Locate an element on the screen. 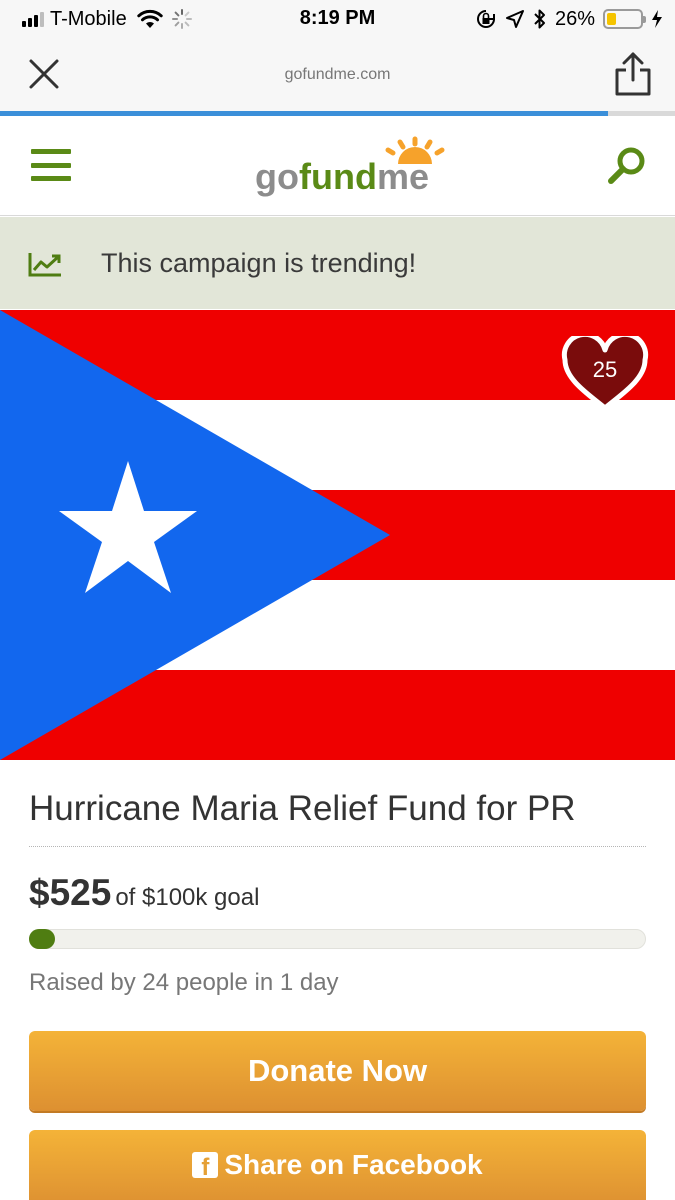 This screenshot has width=675, height=1200. logo-fund-text: fund is located at coordinates (337, 176).